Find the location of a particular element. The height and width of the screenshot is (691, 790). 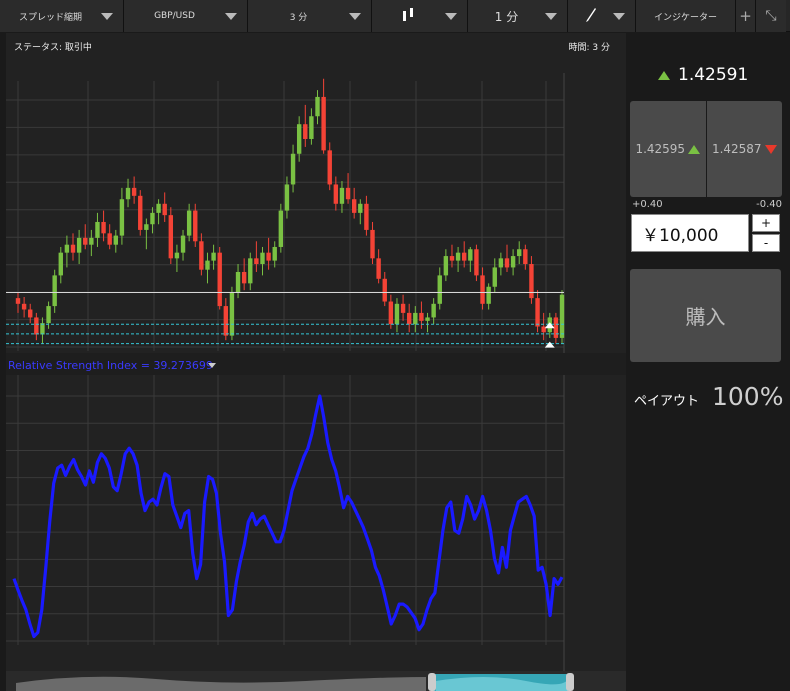

low-quote-button: 1.42587 is located at coordinates (745, 149).